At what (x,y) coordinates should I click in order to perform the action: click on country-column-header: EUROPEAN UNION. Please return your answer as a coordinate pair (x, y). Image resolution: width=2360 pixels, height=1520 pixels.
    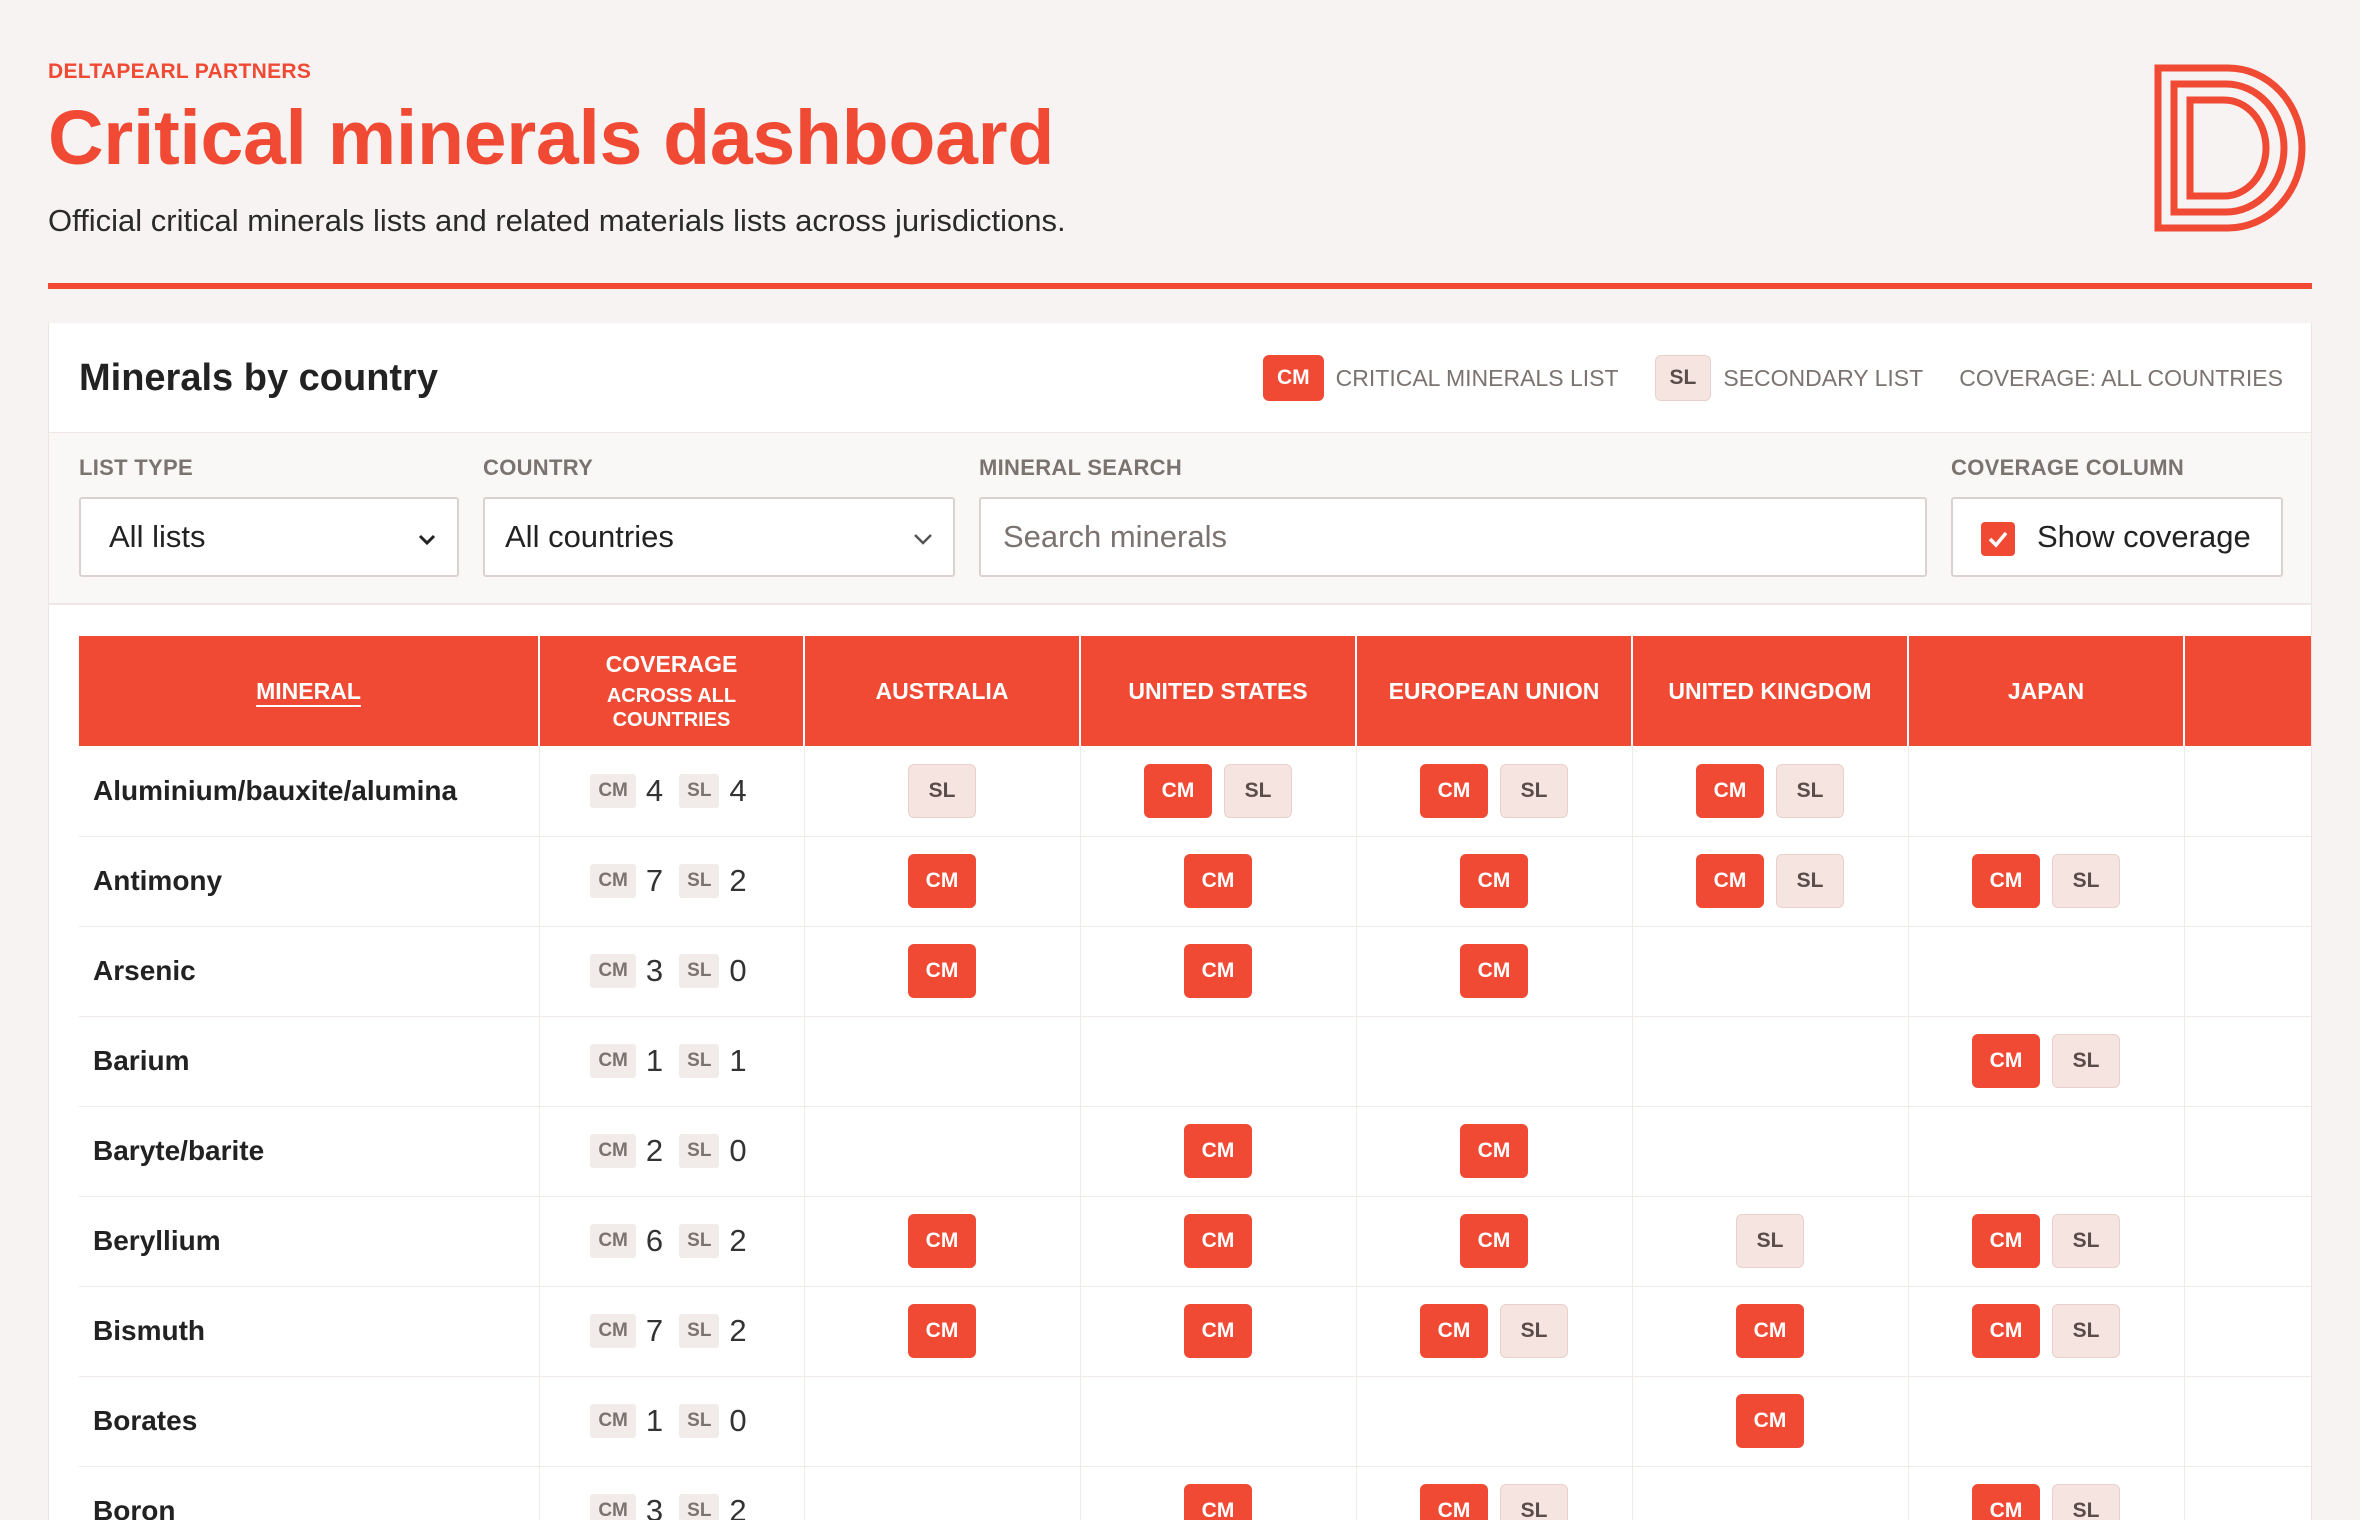
    Looking at the image, I should click on (1494, 691).